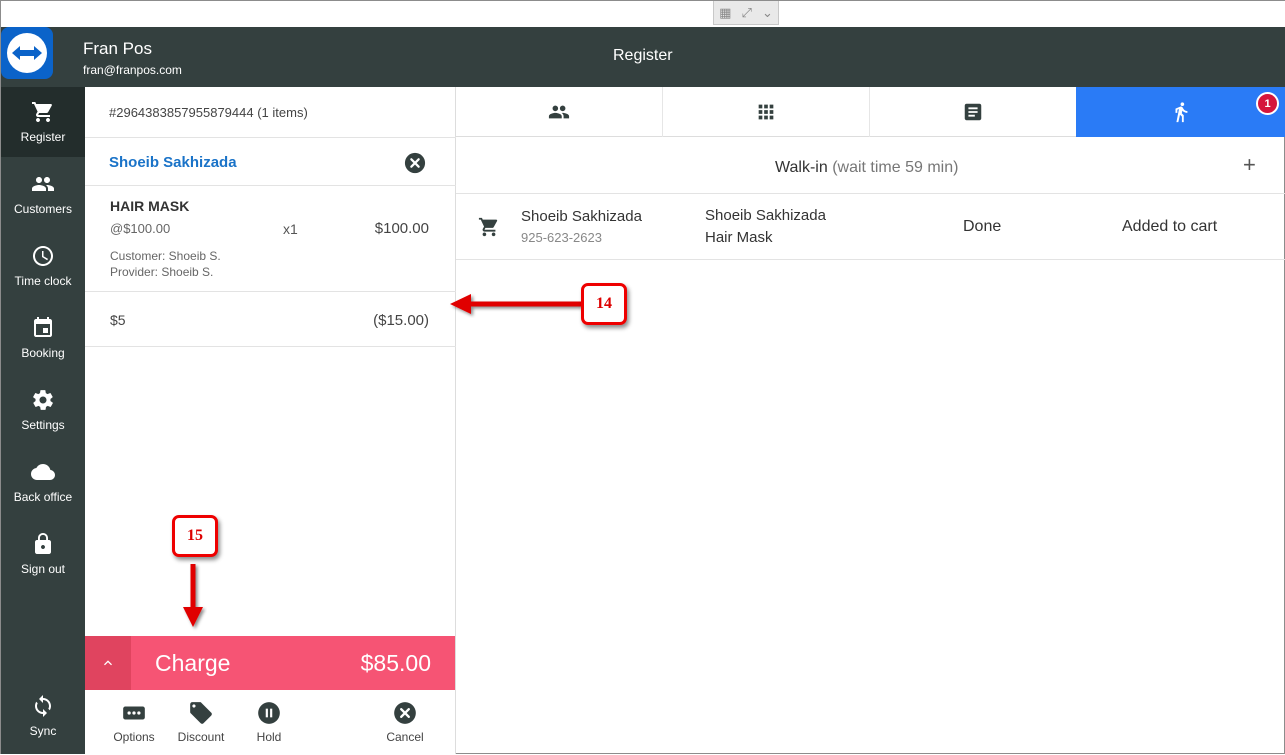 The image size is (1285, 755). What do you see at coordinates (739, 237) in the screenshot?
I see `walk-in-service: Hair Mask` at bounding box center [739, 237].